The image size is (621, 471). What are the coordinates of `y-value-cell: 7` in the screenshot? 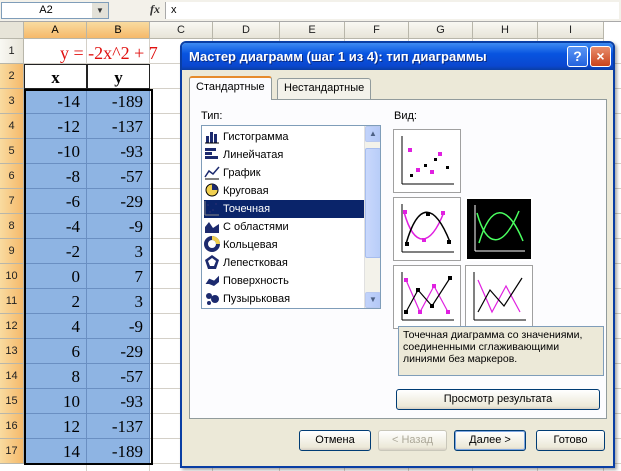 It's located at (118, 276).